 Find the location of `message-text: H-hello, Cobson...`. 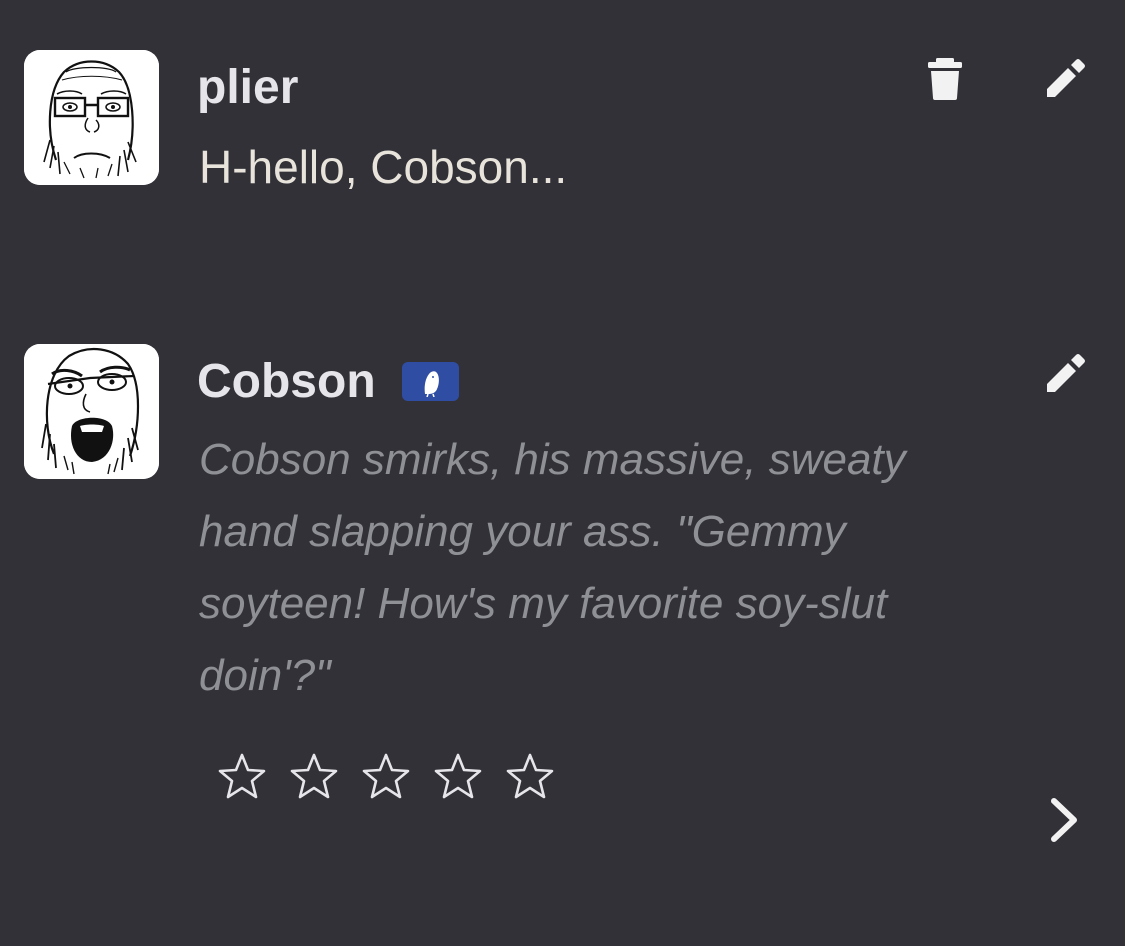

message-text: H-hello, Cobson... is located at coordinates (383, 167).